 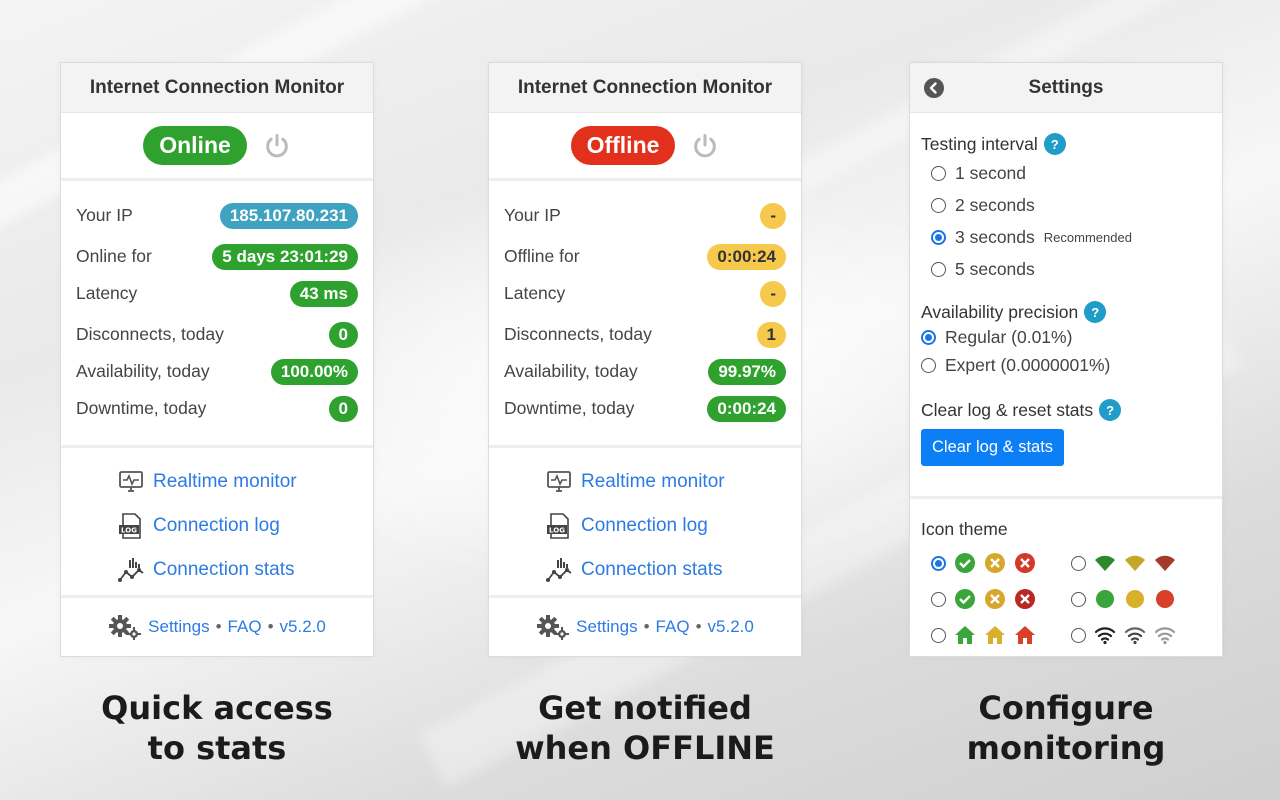 I want to click on interval-option-5: 5 seconds, so click(x=1071, y=269).